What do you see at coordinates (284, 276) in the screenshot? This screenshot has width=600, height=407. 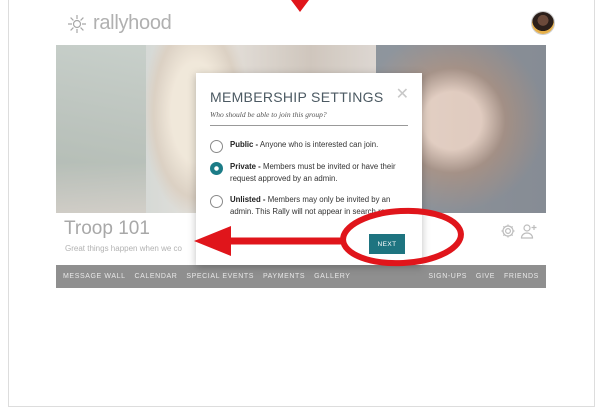 I see `nav-payments: PAYMENTS` at bounding box center [284, 276].